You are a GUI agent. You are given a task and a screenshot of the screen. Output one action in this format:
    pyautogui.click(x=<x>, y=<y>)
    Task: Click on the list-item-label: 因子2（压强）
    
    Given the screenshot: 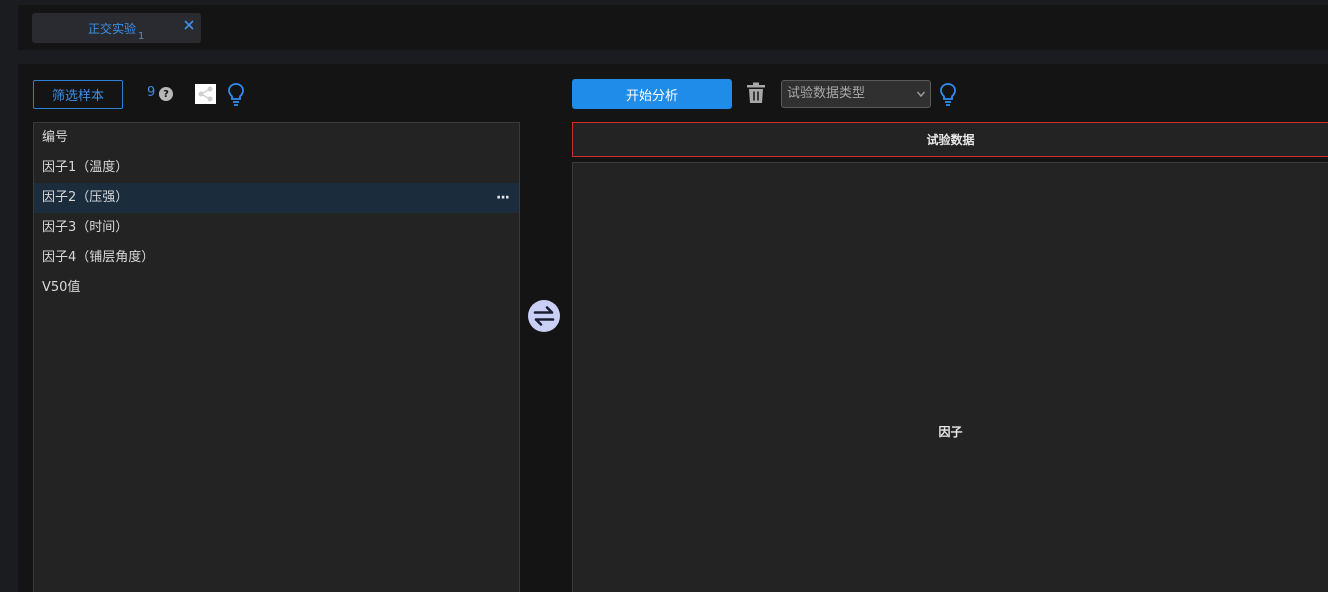 What is the action you would take?
    pyautogui.click(x=85, y=197)
    